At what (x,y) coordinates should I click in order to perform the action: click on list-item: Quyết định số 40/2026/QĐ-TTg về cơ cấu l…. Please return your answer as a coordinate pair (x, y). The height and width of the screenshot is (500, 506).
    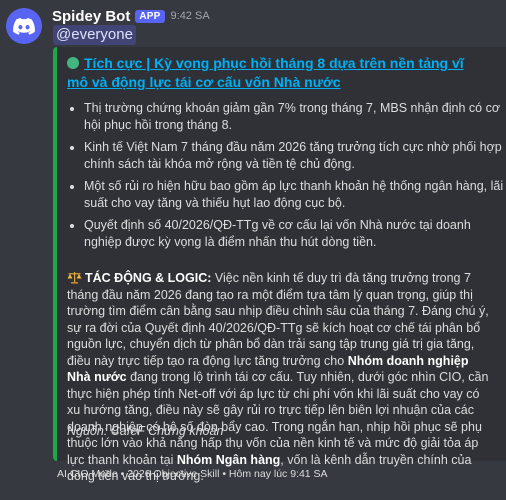
    Looking at the image, I should click on (294, 233).